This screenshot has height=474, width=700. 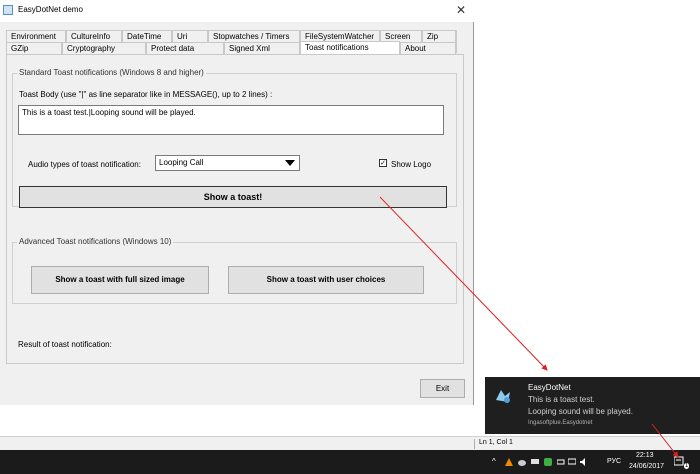 I want to click on status-separator, so click(x=474, y=444).